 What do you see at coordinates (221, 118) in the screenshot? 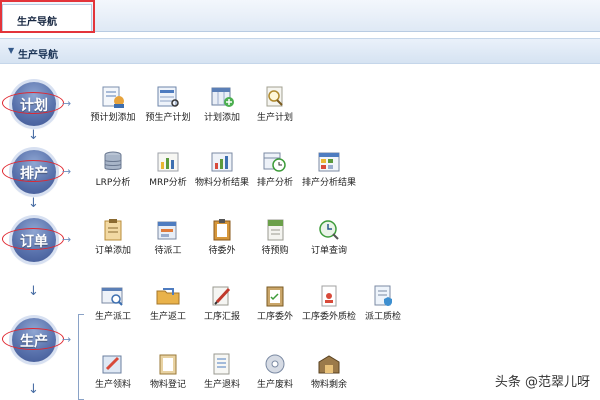
I see `plan-add-grid-label: 计划添加` at bounding box center [221, 118].